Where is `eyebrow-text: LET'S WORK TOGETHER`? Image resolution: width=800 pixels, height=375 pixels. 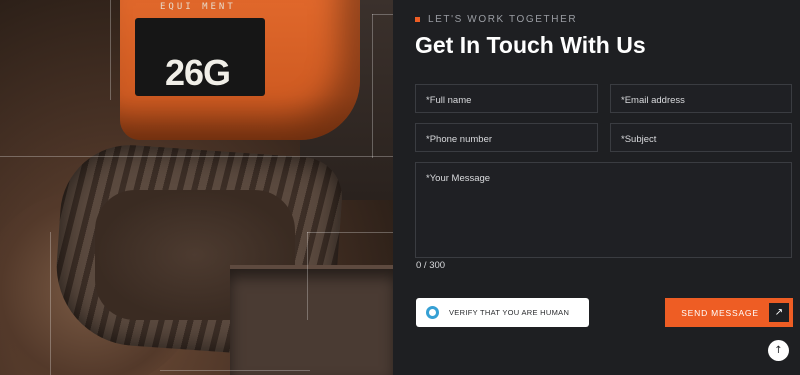
eyebrow-text: LET'S WORK TOGETHER is located at coordinates (503, 19).